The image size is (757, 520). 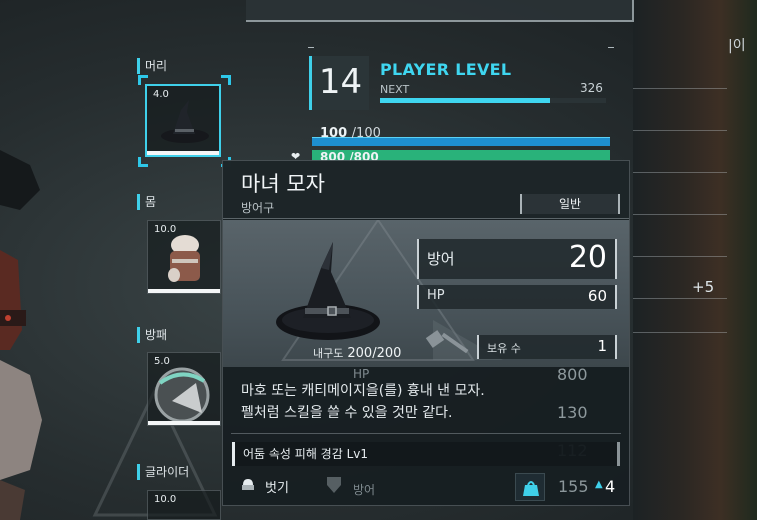 I want to click on item-name: 마녀 모자, so click(x=283, y=184).